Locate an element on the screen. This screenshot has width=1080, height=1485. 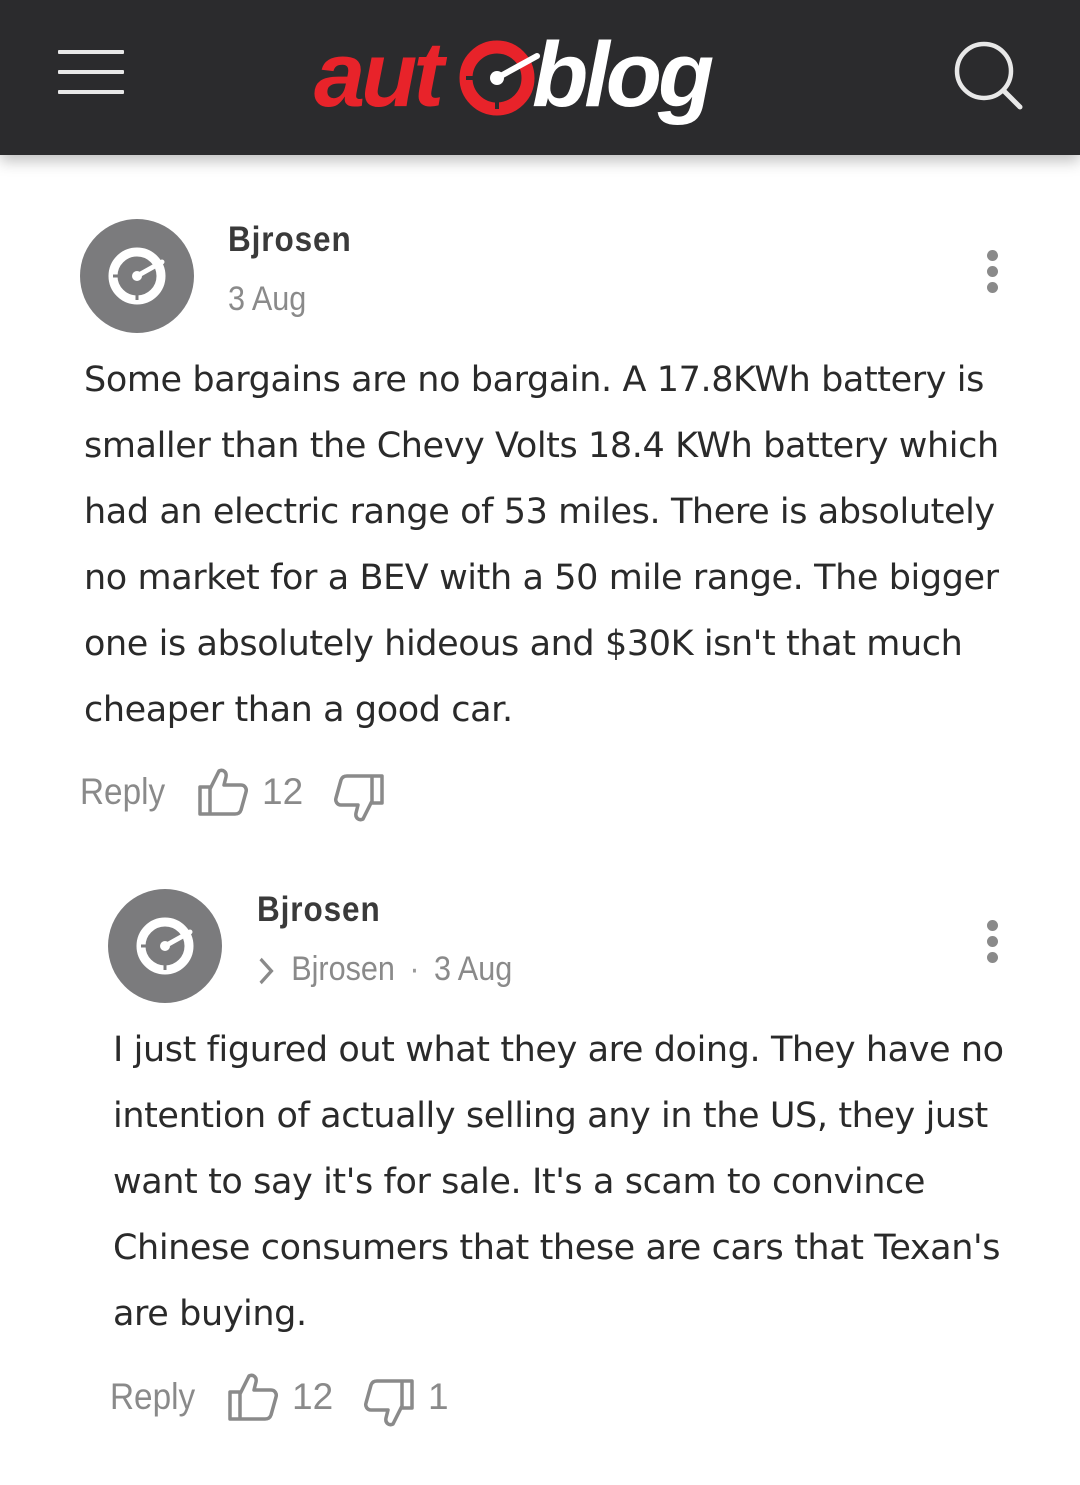
comment-date: 3 Aug is located at coordinates (267, 299).